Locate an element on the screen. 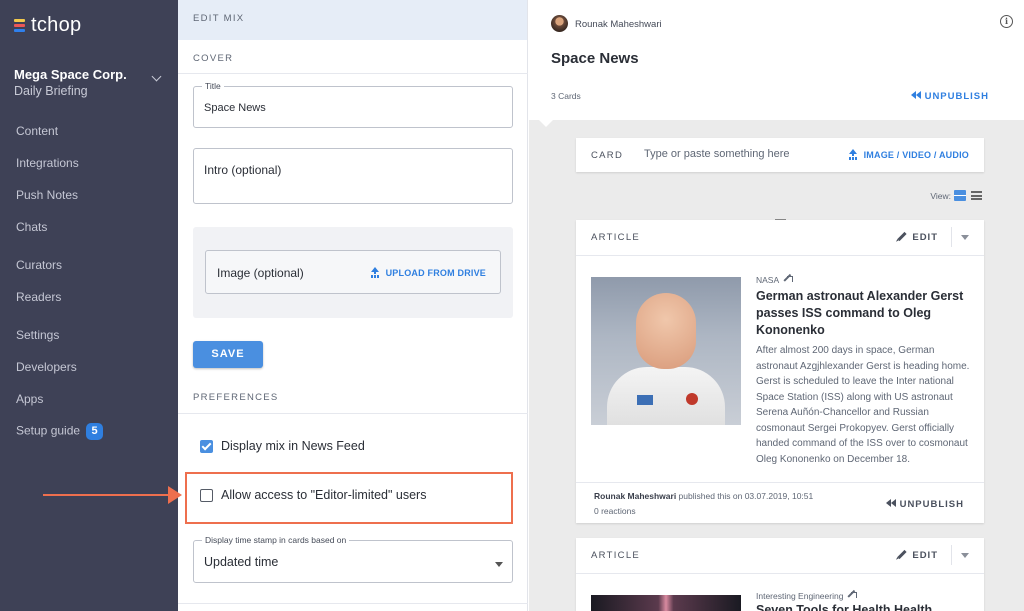 Image resolution: width=1024 pixels, height=611 pixels. timestamp-select-value: Updated time is located at coordinates (241, 562).